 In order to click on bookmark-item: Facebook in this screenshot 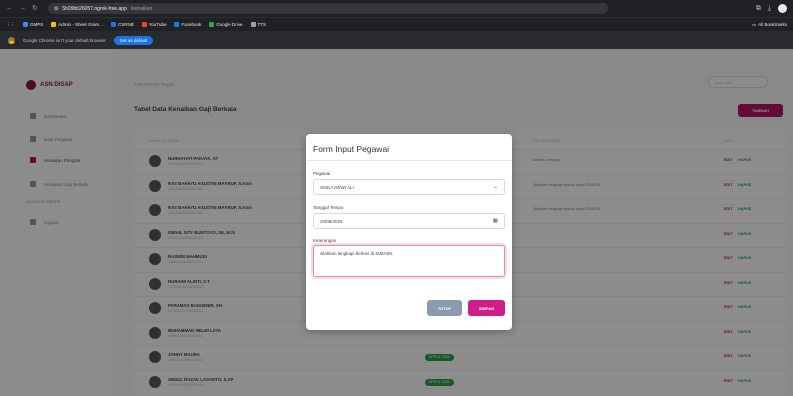, I will do `click(187, 24)`.